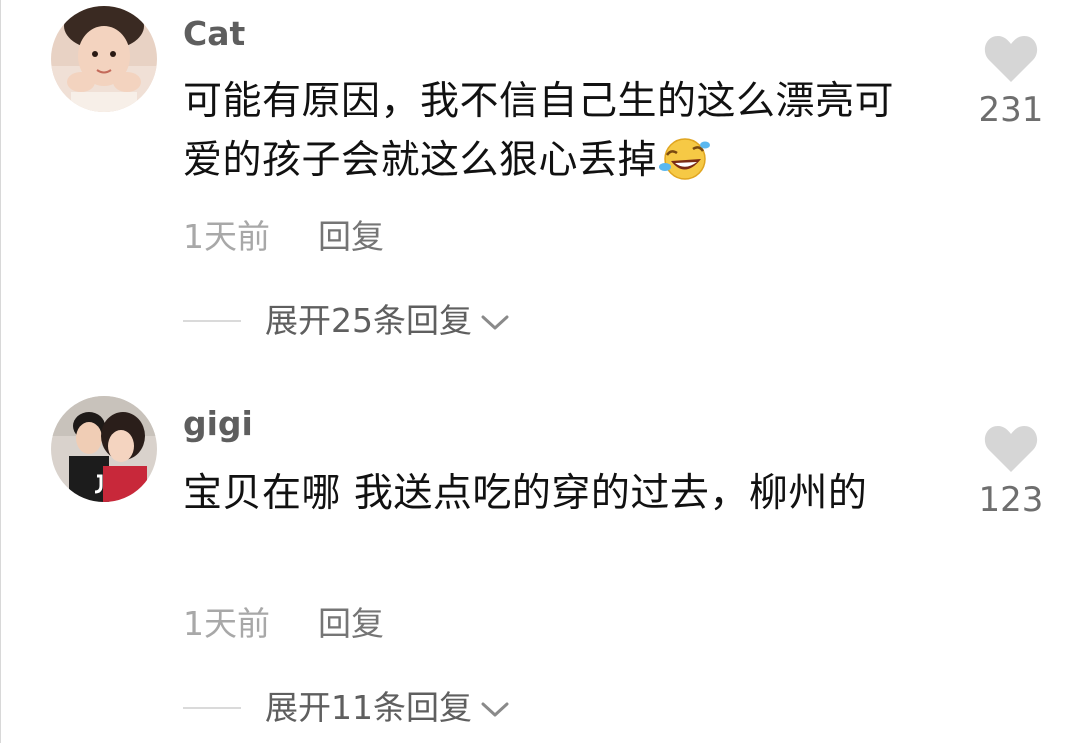 The width and height of the screenshot is (1079, 743). Describe the element at coordinates (368, 320) in the screenshot. I see `expand-replies-label: 展开25条回复` at that location.